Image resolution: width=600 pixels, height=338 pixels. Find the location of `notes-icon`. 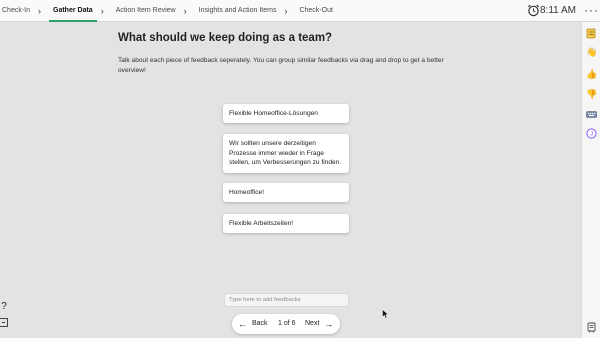

notes-icon is located at coordinates (591, 33).